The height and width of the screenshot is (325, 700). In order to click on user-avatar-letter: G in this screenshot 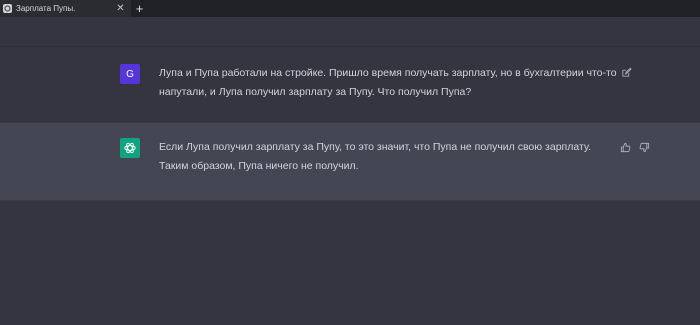, I will do `click(130, 74)`.